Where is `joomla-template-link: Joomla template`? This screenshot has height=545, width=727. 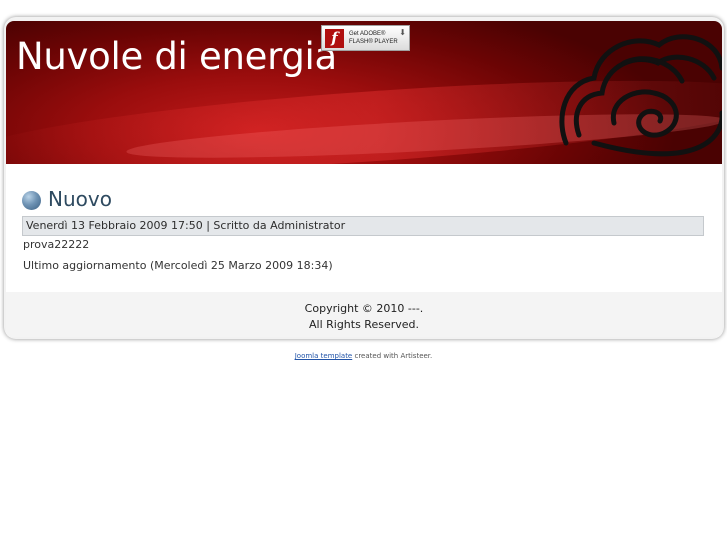 joomla-template-link: Joomla template is located at coordinates (324, 356).